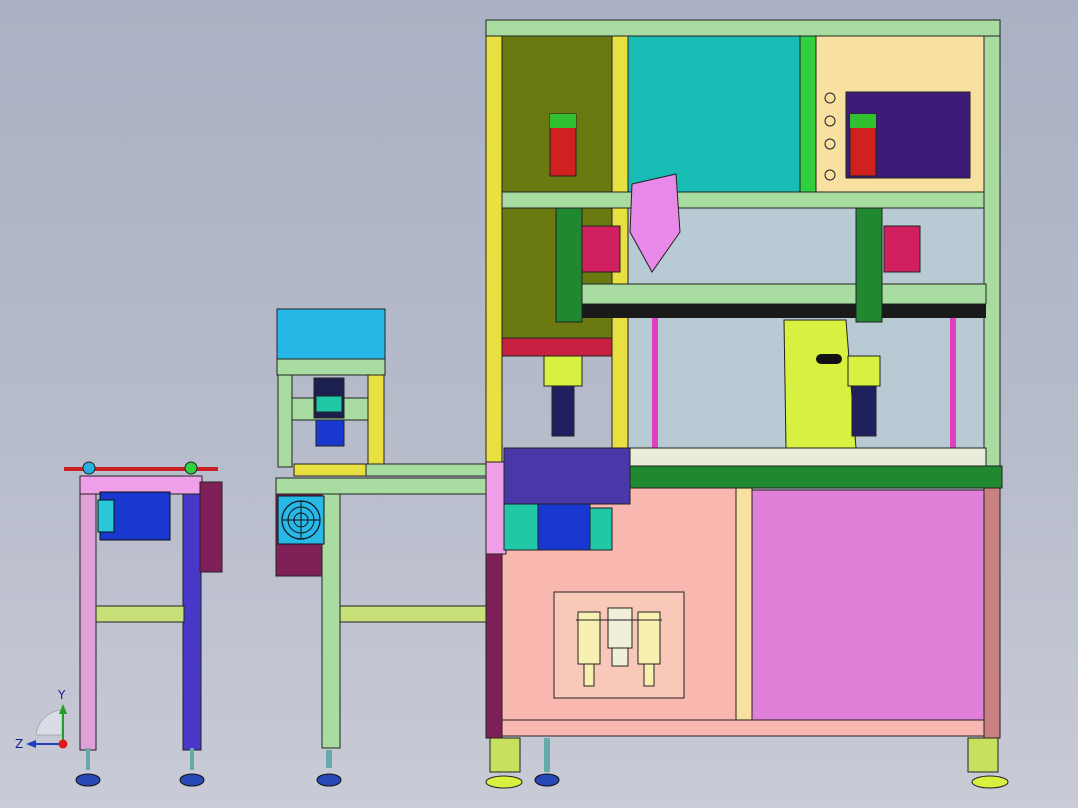 This screenshot has height=808, width=1078. What do you see at coordinates (426, 470) in the screenshot?
I see `conveyor-rail` at bounding box center [426, 470].